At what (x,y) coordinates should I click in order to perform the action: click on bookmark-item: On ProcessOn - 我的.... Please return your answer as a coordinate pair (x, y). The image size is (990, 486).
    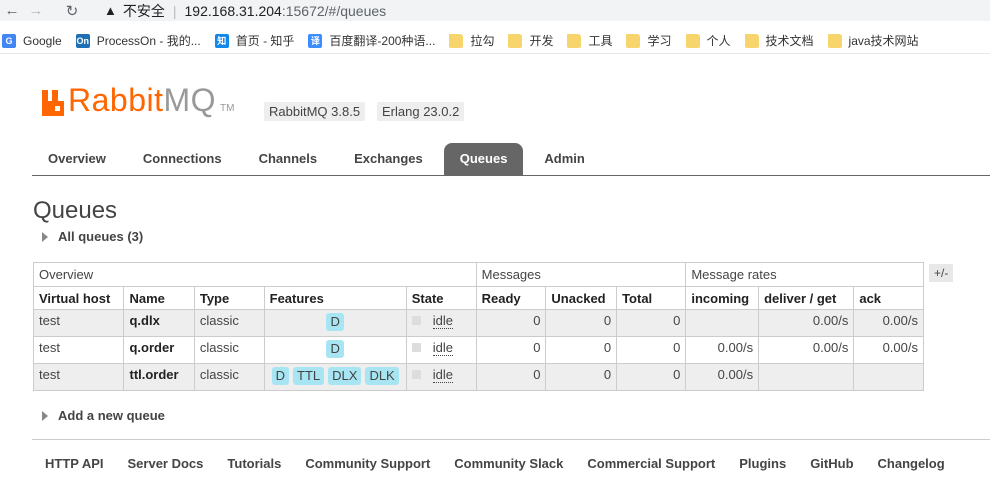
    Looking at the image, I should click on (143, 40).